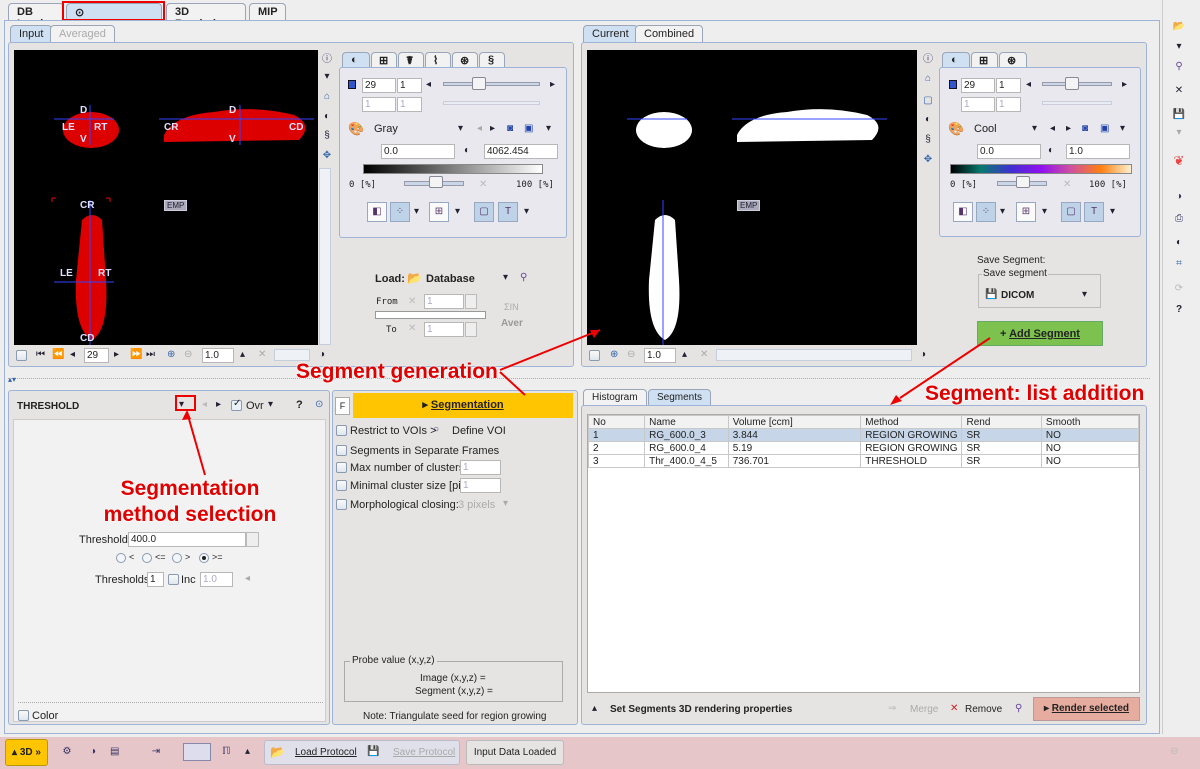 This screenshot has width=1200, height=769. I want to click on arrowhead-method-selection, so click(186, 415).